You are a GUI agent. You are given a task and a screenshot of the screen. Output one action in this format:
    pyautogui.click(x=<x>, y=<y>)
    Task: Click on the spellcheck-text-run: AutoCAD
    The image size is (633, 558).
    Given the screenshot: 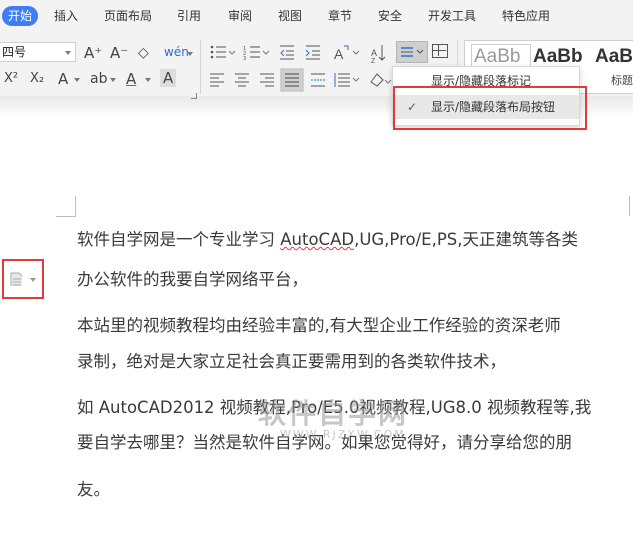 What is the action you would take?
    pyautogui.click(x=317, y=239)
    